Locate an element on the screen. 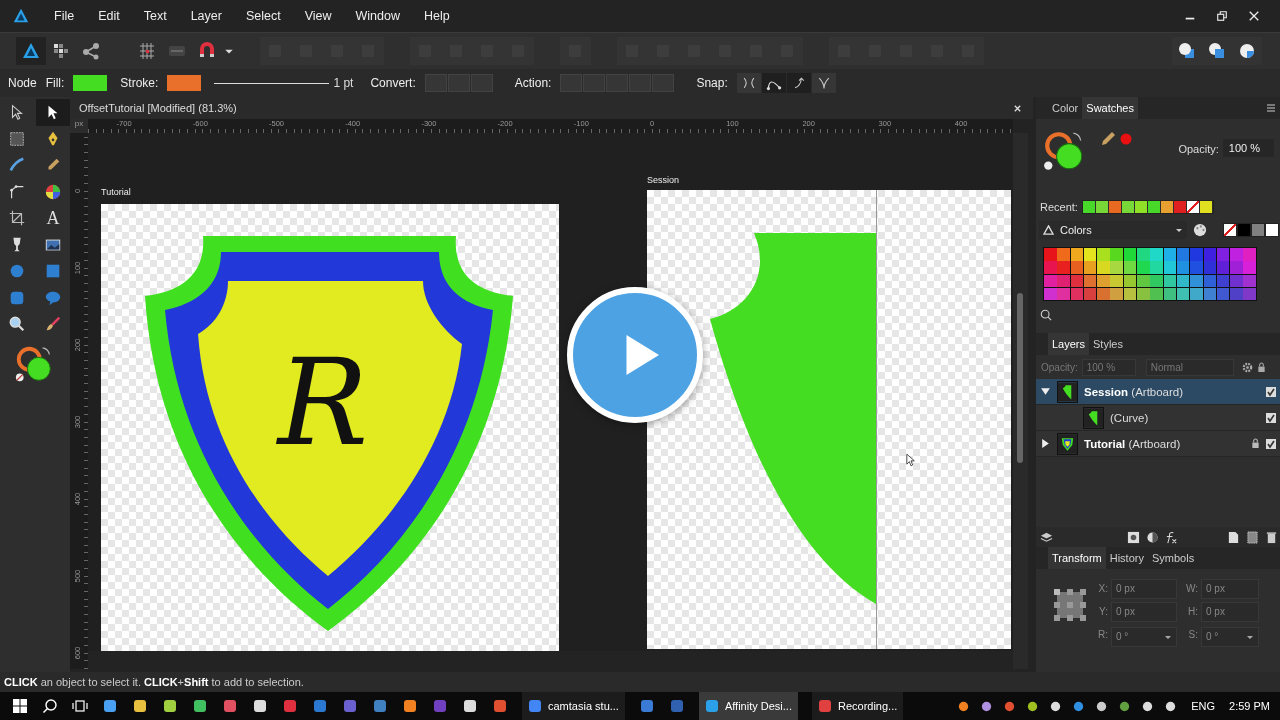 This screenshot has width=1280, height=720. ruler-unit: px is located at coordinates (79, 124).